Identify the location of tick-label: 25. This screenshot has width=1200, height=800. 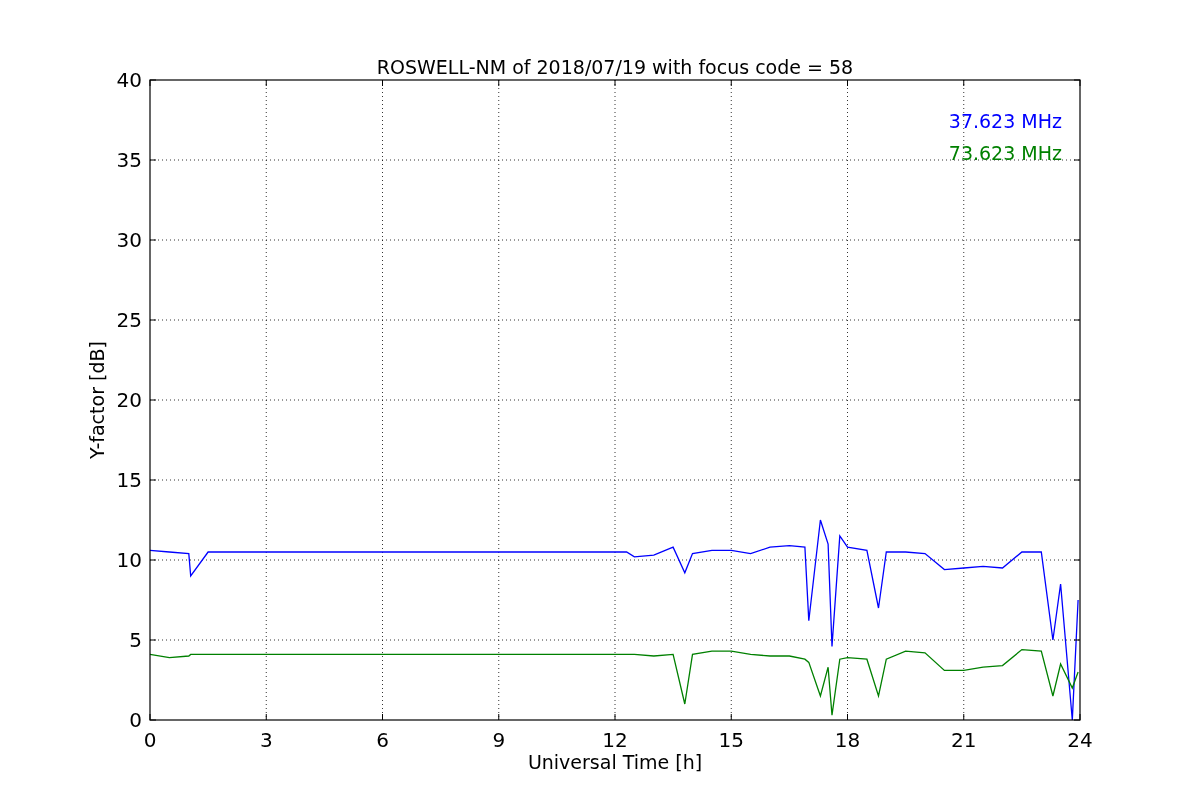
(129, 320).